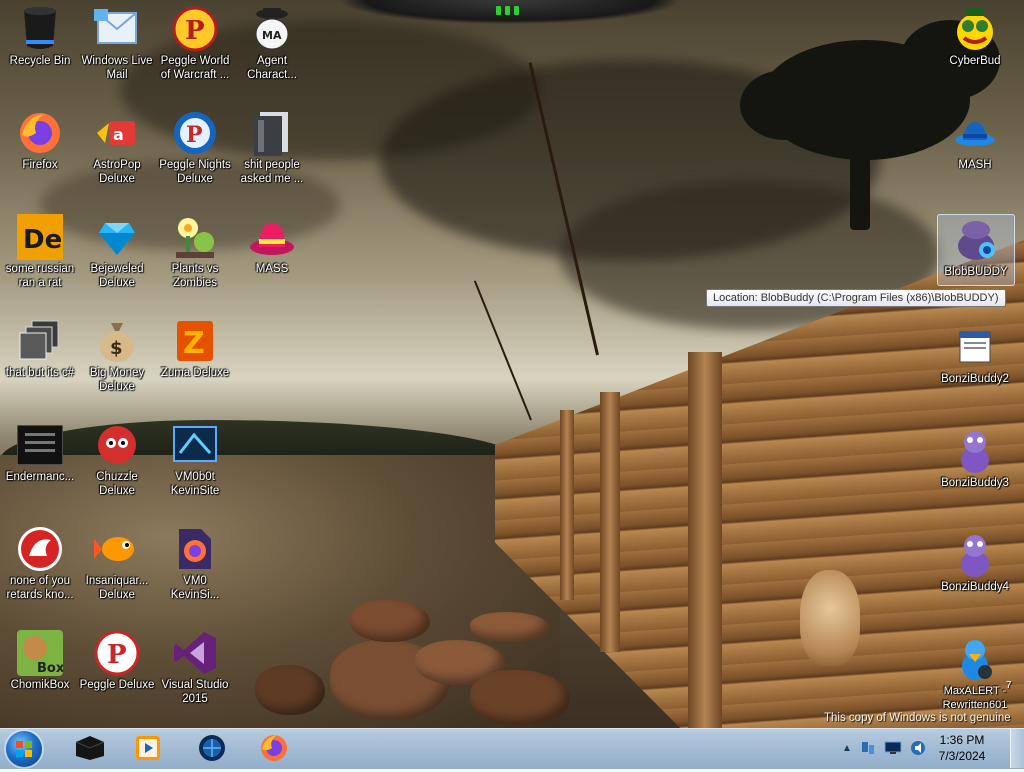 Image resolution: width=1024 pixels, height=772 pixels. Describe the element at coordinates (117, 249) in the screenshot. I see `icon-bejeweled: Bejeweled Deluxe` at that location.